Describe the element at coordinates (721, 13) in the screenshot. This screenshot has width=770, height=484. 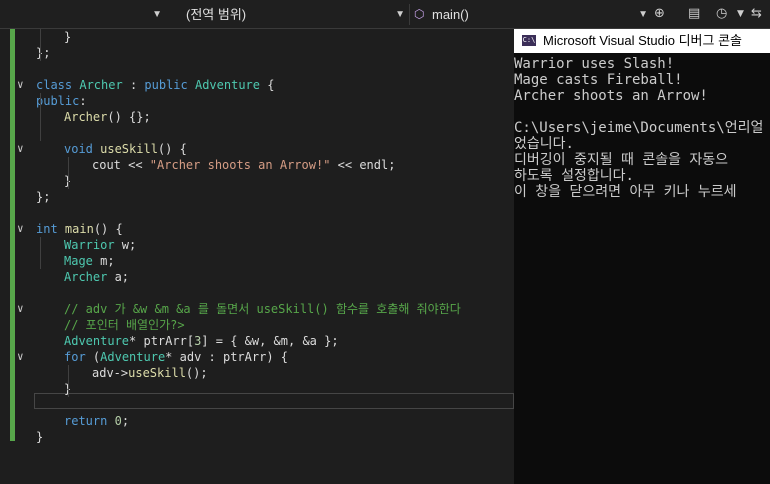
I see `history-icon: ◷` at that location.